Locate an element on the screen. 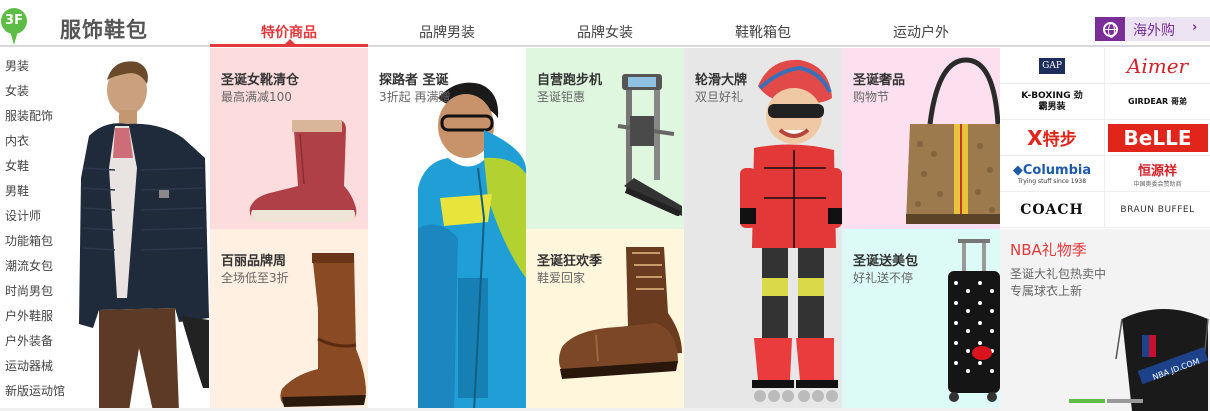  category-item: 运动器械 is located at coordinates (35, 368).